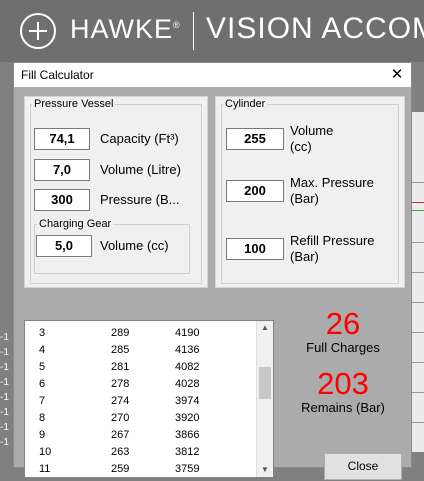  What do you see at coordinates (120, 350) in the screenshot?
I see `list-cell-pressure: 285` at bounding box center [120, 350].